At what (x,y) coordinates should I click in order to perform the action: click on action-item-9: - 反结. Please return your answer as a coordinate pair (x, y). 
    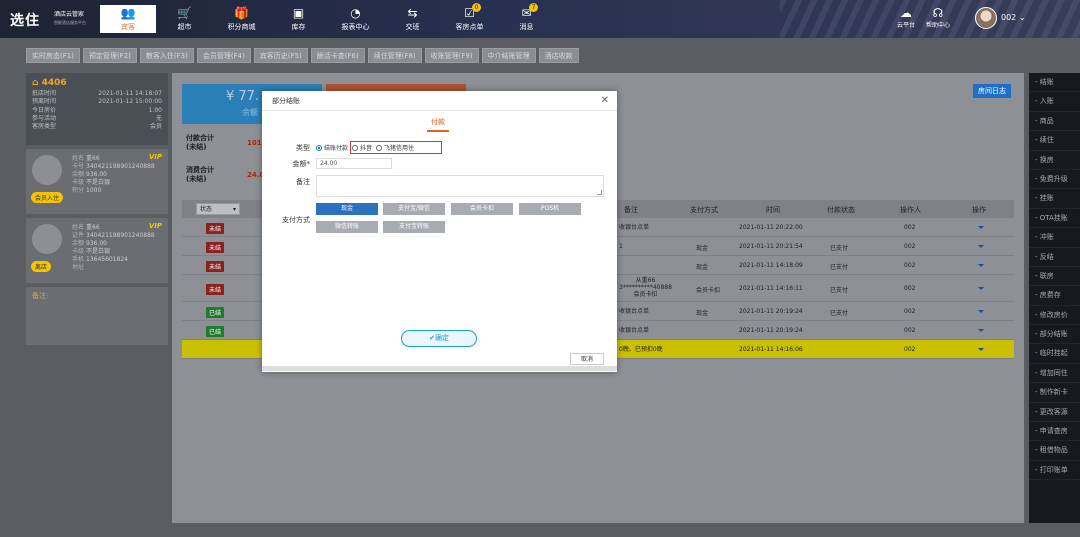
    Looking at the image, I should click on (1054, 257).